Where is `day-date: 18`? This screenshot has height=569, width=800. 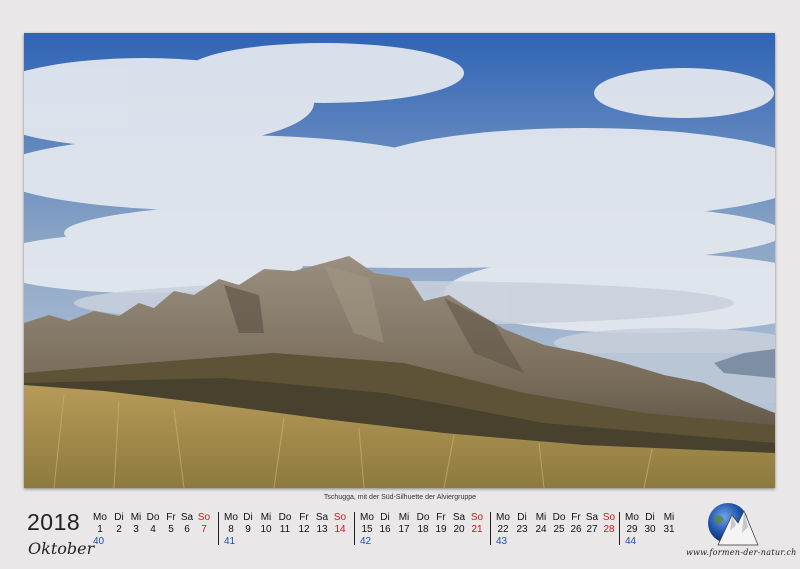
day-date: 18 is located at coordinates (423, 529).